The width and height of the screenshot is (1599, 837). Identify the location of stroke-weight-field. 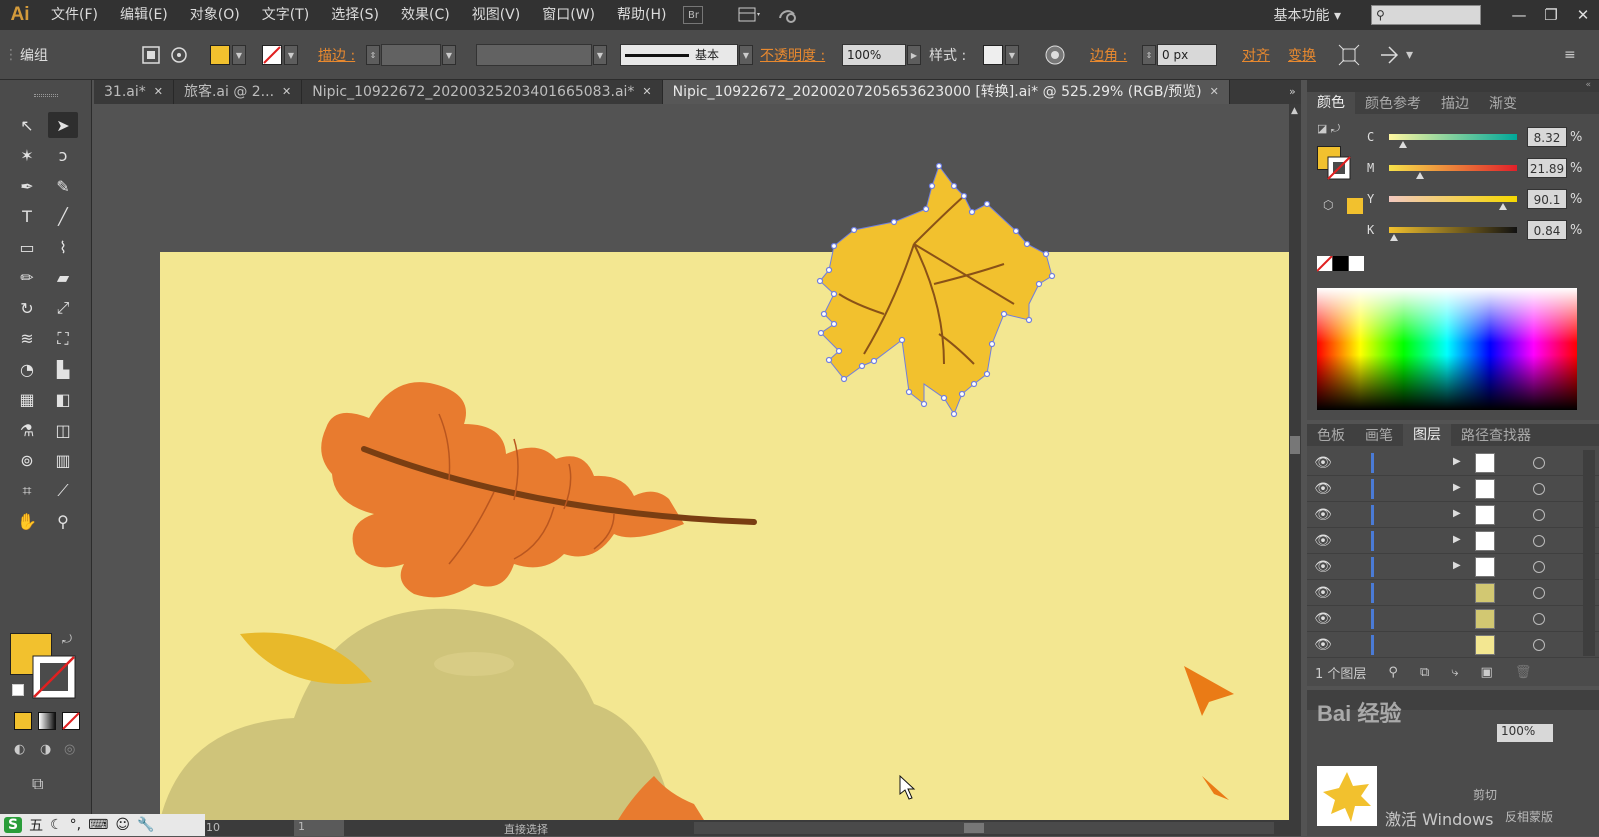
(411, 55).